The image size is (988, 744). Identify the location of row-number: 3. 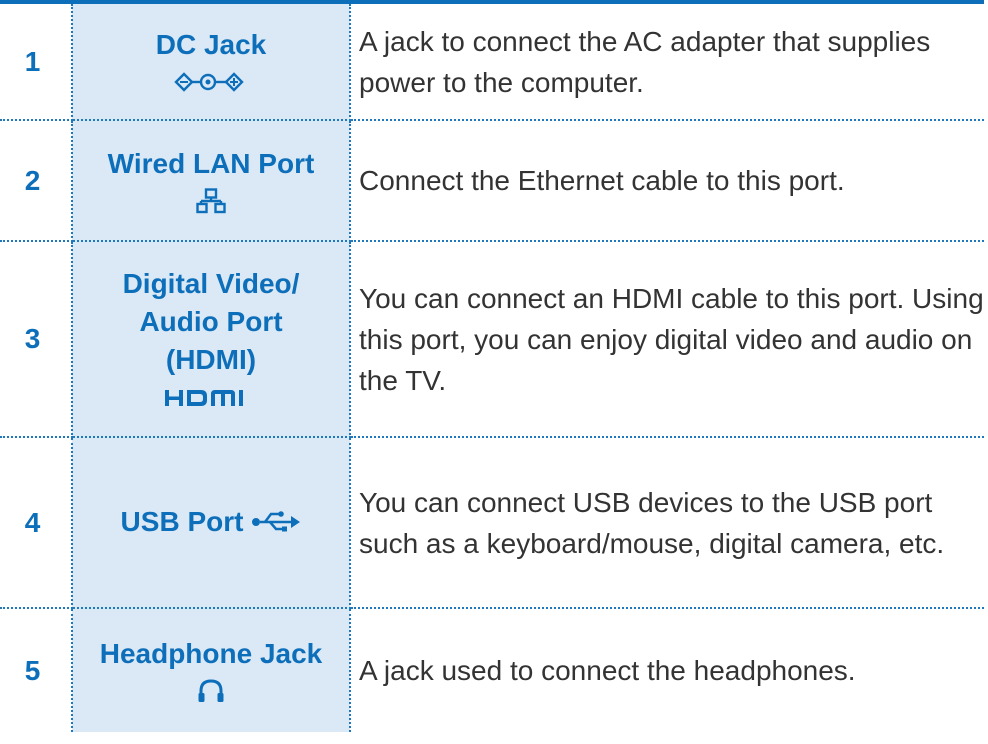
(36, 339).